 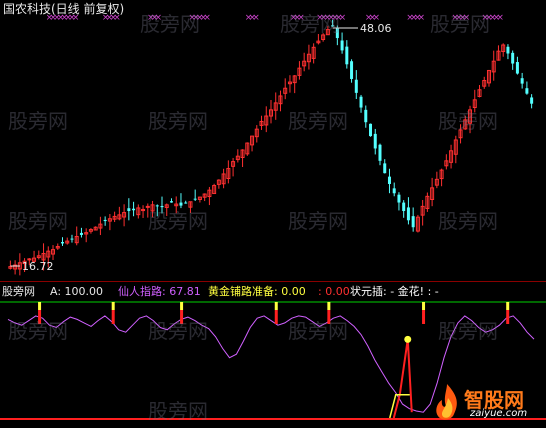 I want to click on site-logo: 智股网 zaiyue.com, so click(x=488, y=403).